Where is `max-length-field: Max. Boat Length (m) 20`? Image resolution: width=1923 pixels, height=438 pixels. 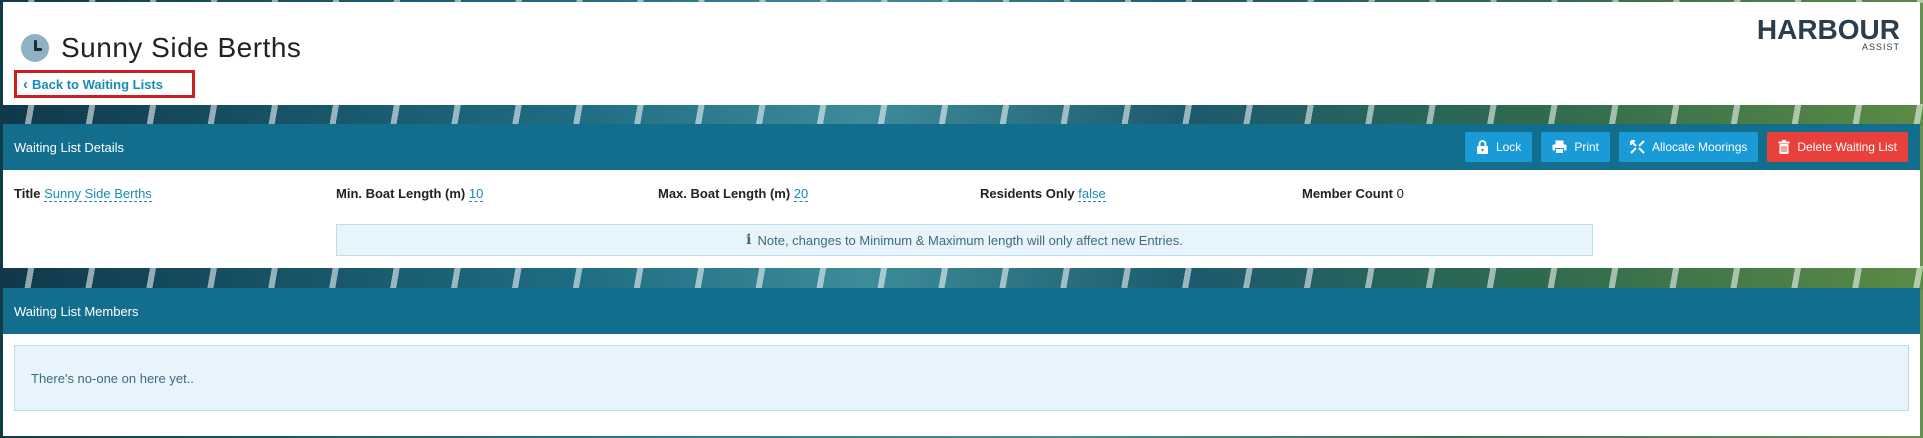 max-length-field: Max. Boat Length (m) 20 is located at coordinates (733, 194).